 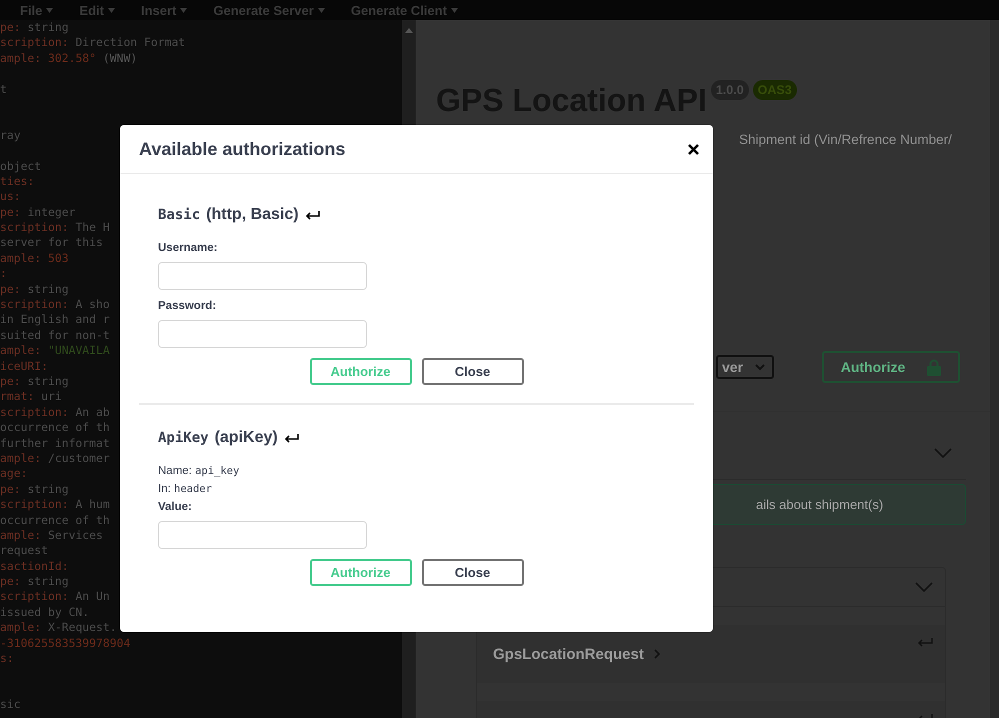 What do you see at coordinates (846, 139) in the screenshot?
I see `api-description: Shipment id (Vin/Refrence Number/` at bounding box center [846, 139].